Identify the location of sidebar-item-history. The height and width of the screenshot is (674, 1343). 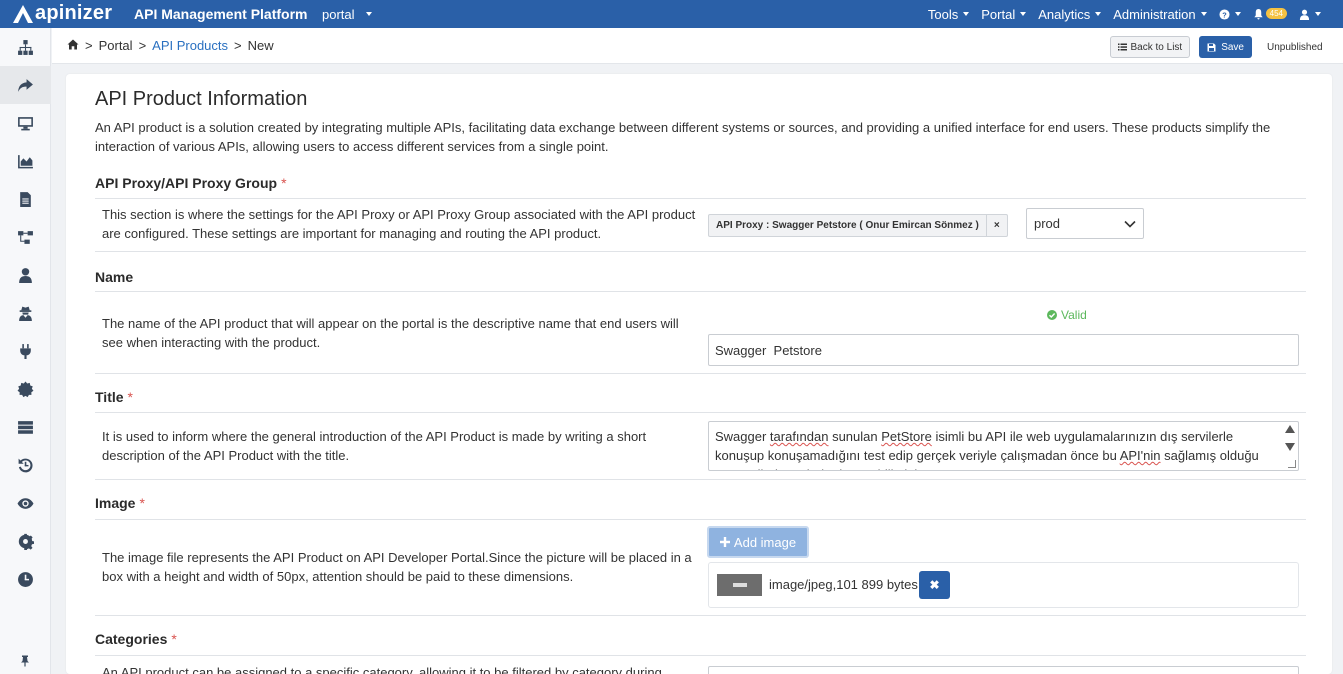
(25, 465).